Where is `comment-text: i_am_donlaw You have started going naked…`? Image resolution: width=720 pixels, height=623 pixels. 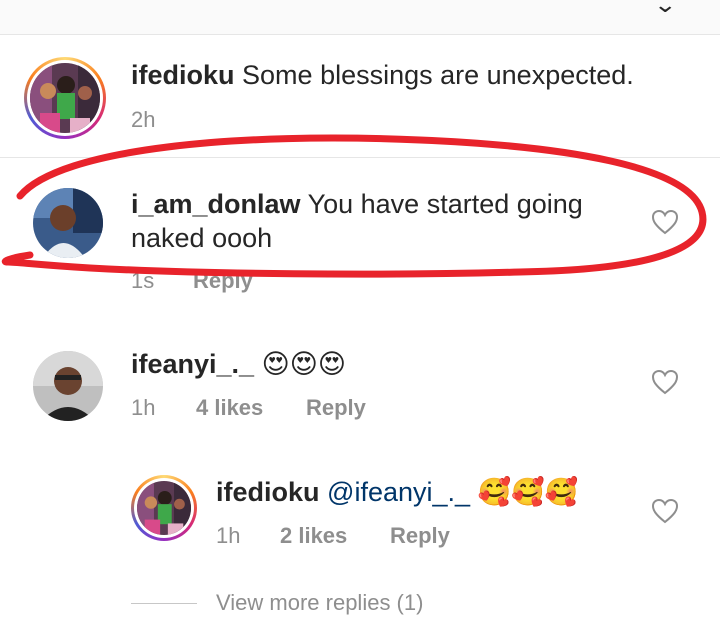 comment-text: i_am_donlaw You have started going naked… is located at coordinates (357, 221).